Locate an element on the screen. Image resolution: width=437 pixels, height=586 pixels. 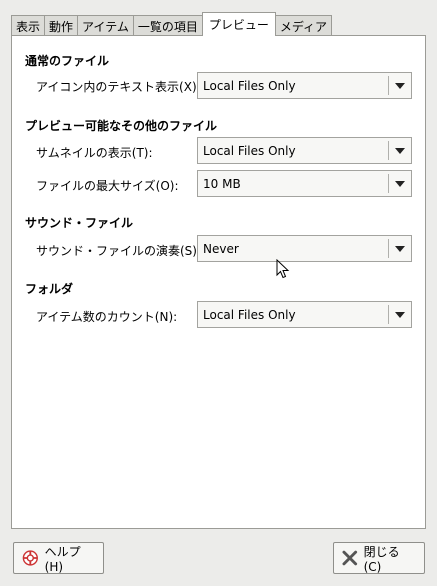
tab-bar: 表示 動作 アイテム 一覧の項目 プレビュー メディア is located at coordinates (172, 24).